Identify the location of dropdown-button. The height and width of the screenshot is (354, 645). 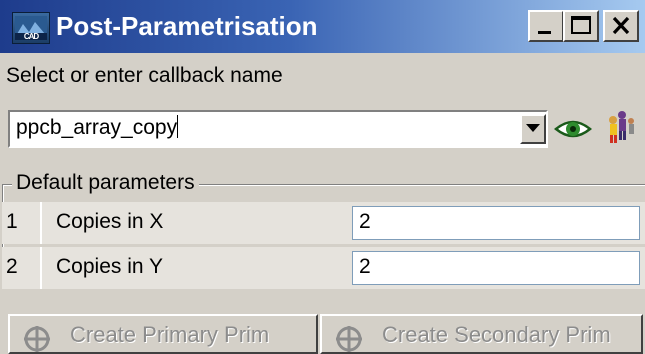
(533, 129).